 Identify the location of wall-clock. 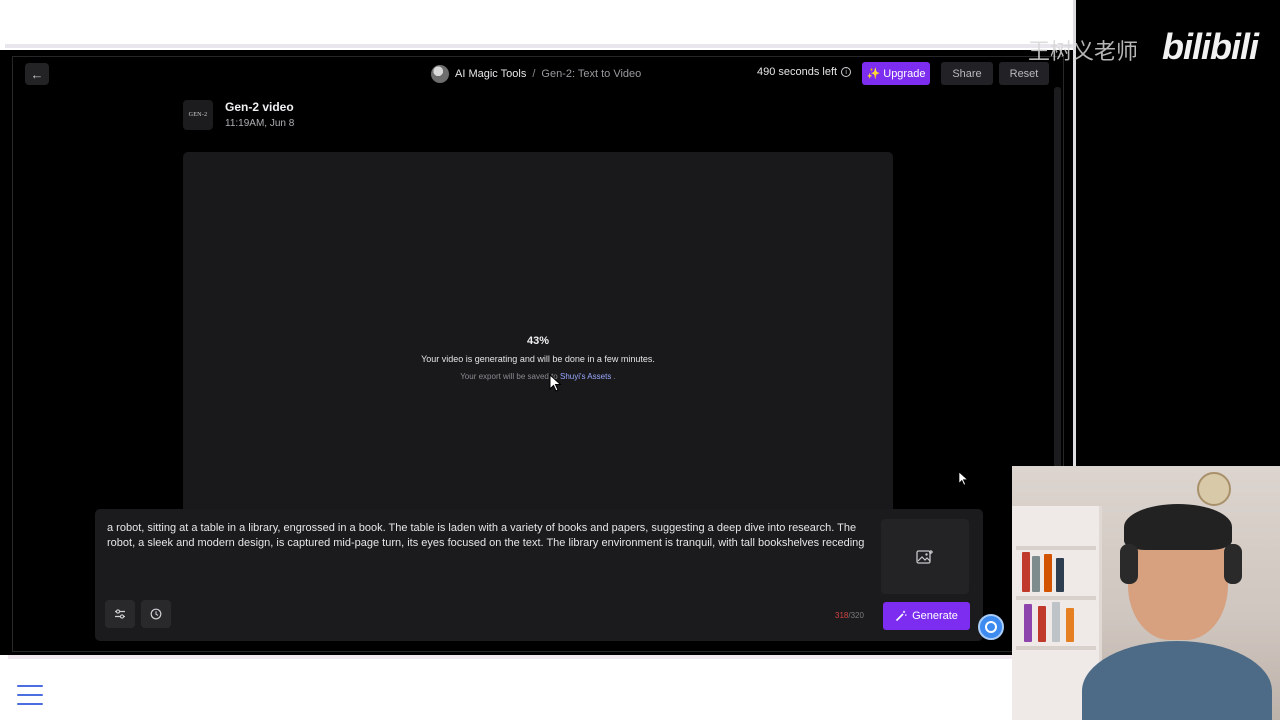
(1214, 489).